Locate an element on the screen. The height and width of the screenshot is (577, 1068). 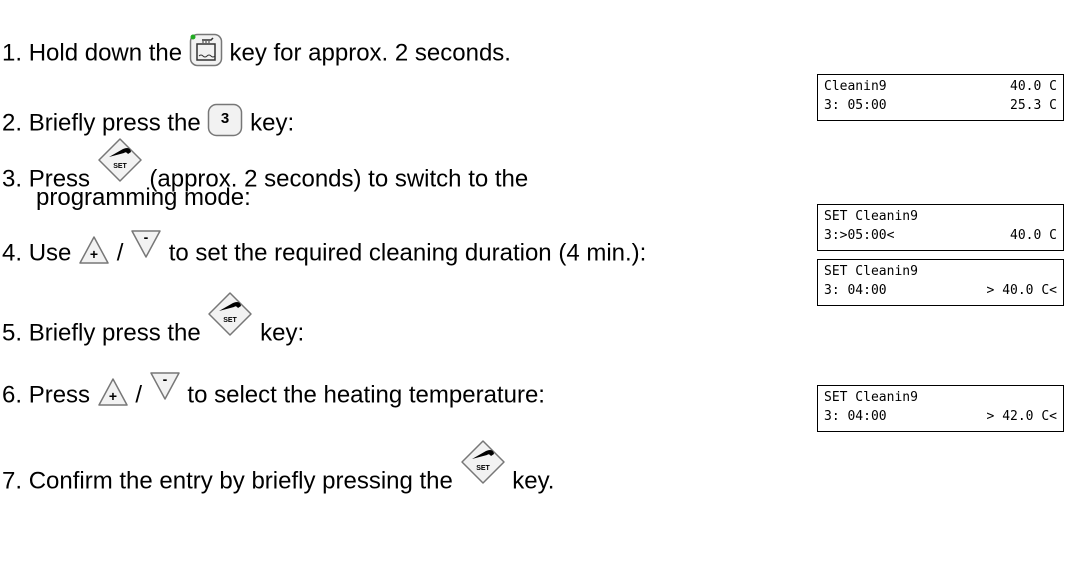
step-text: key for approx. 2 seconds. is located at coordinates (370, 53).